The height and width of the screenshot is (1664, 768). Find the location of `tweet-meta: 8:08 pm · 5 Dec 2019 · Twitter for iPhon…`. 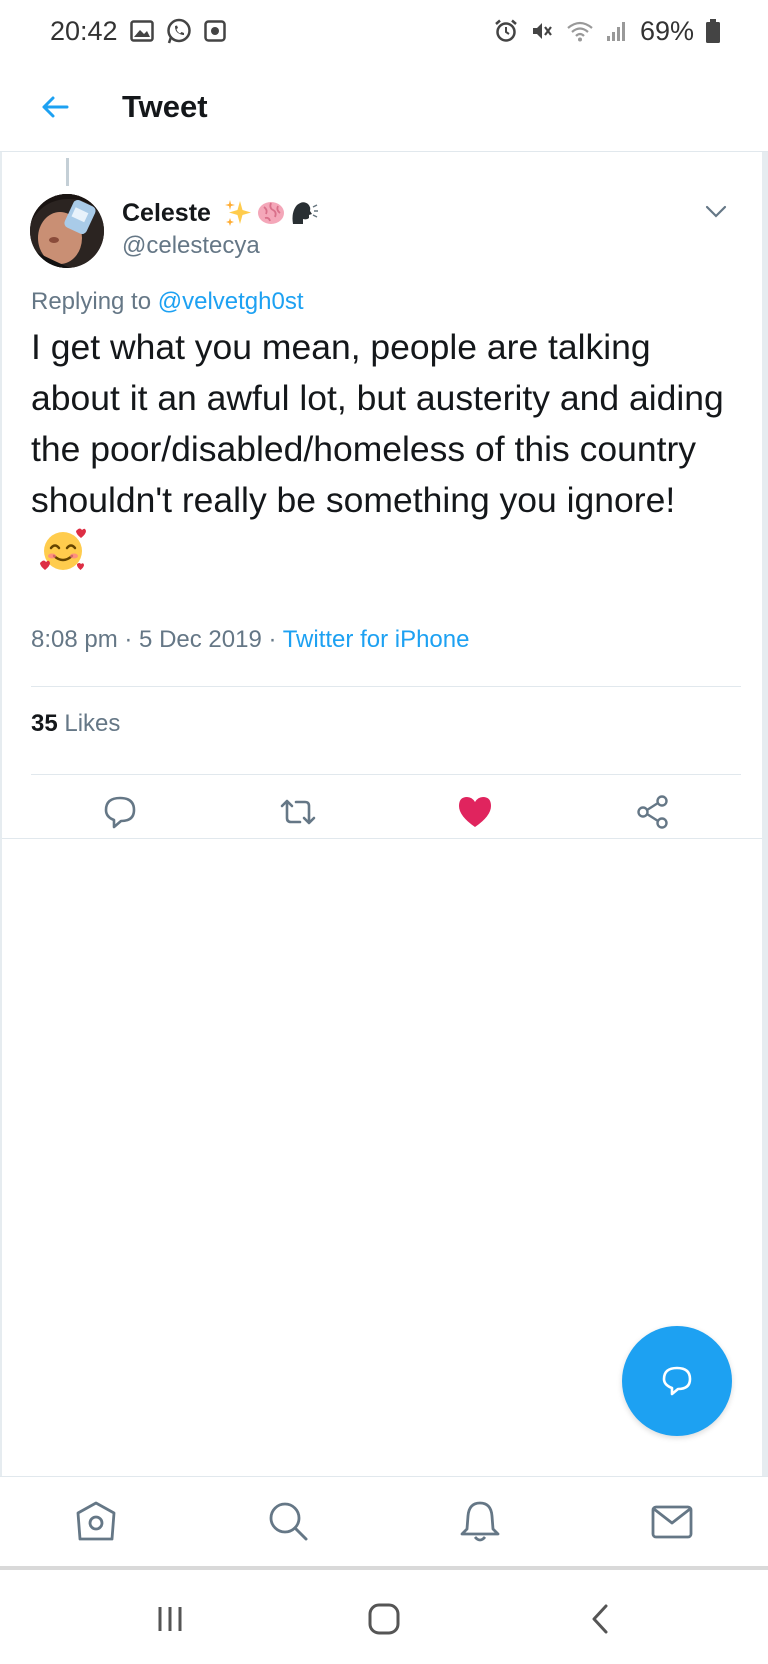

tweet-meta: 8:08 pm · 5 Dec 2019 · Twitter for iPhon… is located at coordinates (250, 640).